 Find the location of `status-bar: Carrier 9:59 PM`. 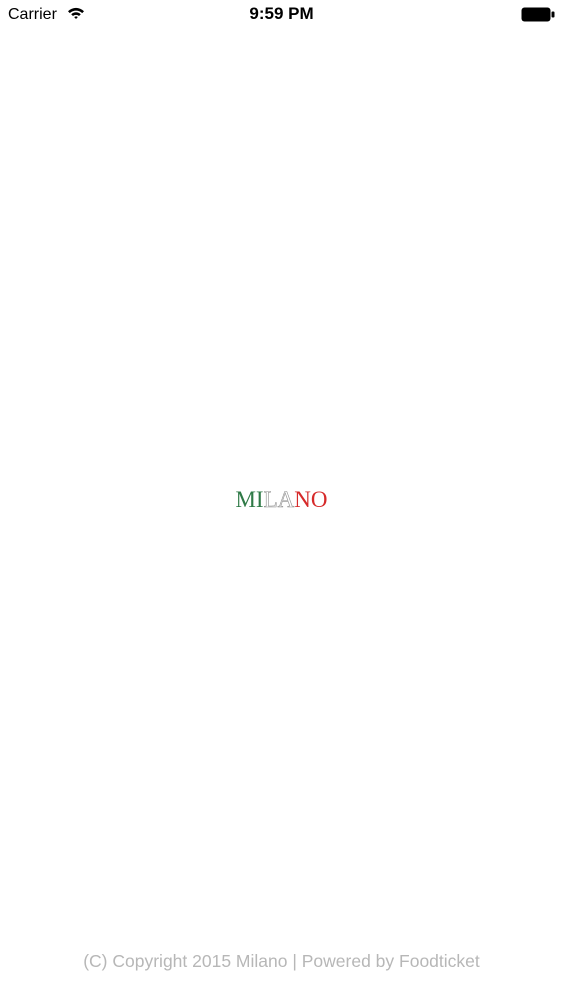

status-bar: Carrier 9:59 PM is located at coordinates (281, 15).